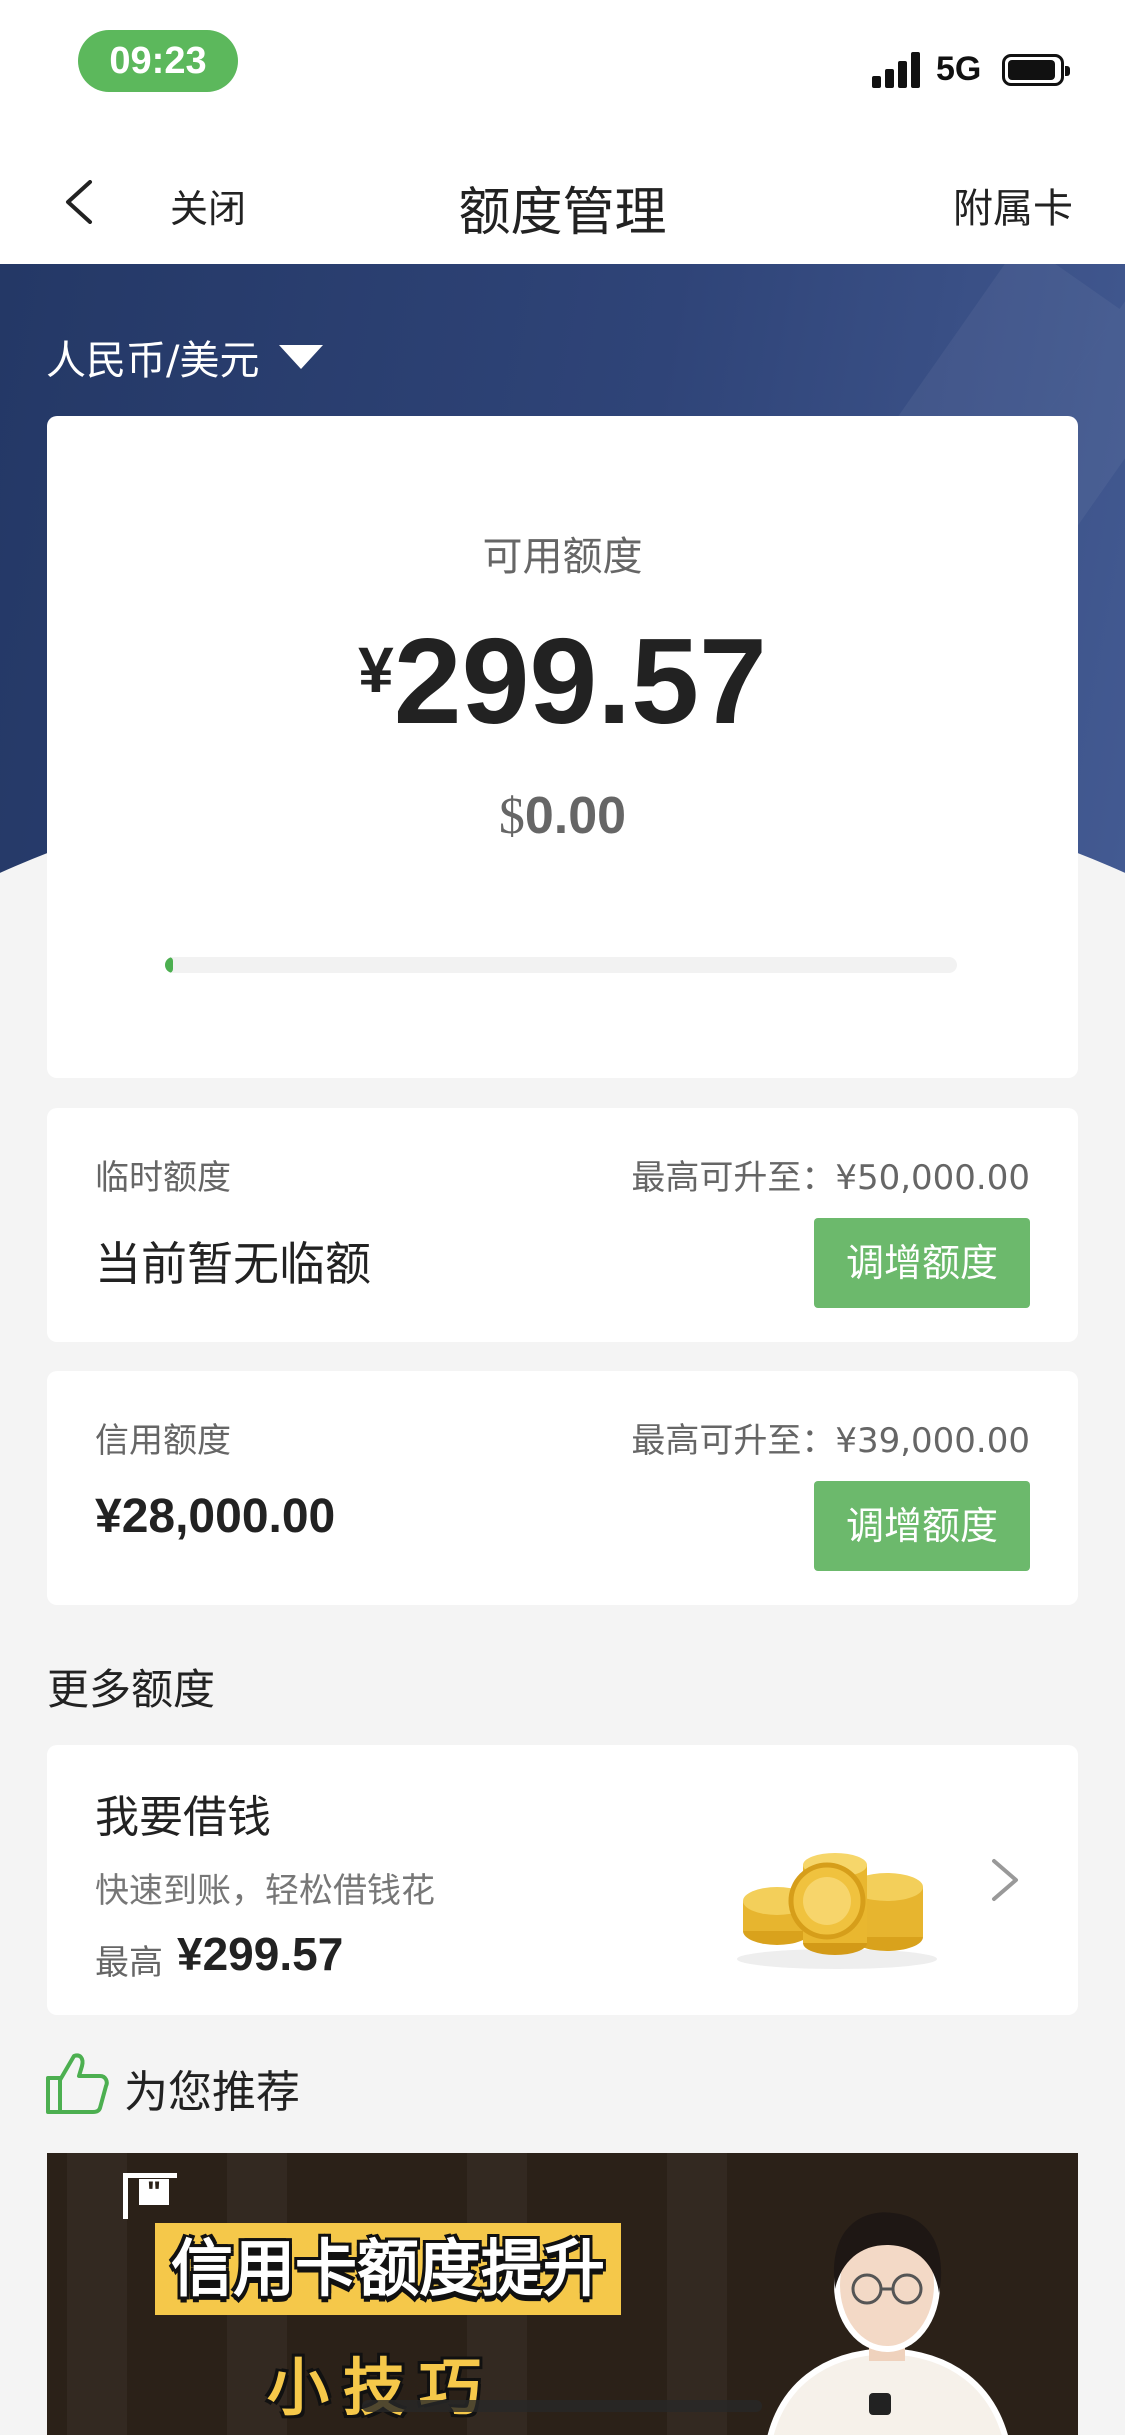 The width and height of the screenshot is (1125, 2435). Describe the element at coordinates (922, 1263) in the screenshot. I see `adjust-temporary-limit-button: 调增额度` at that location.